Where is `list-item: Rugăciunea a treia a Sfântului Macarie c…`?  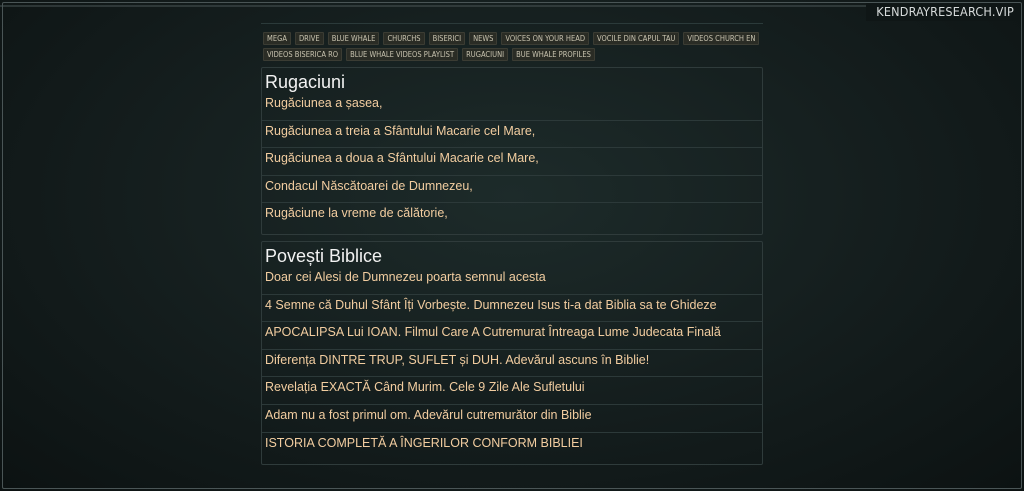
list-item: Rugăciunea a treia a Sfântului Macarie c… is located at coordinates (512, 135).